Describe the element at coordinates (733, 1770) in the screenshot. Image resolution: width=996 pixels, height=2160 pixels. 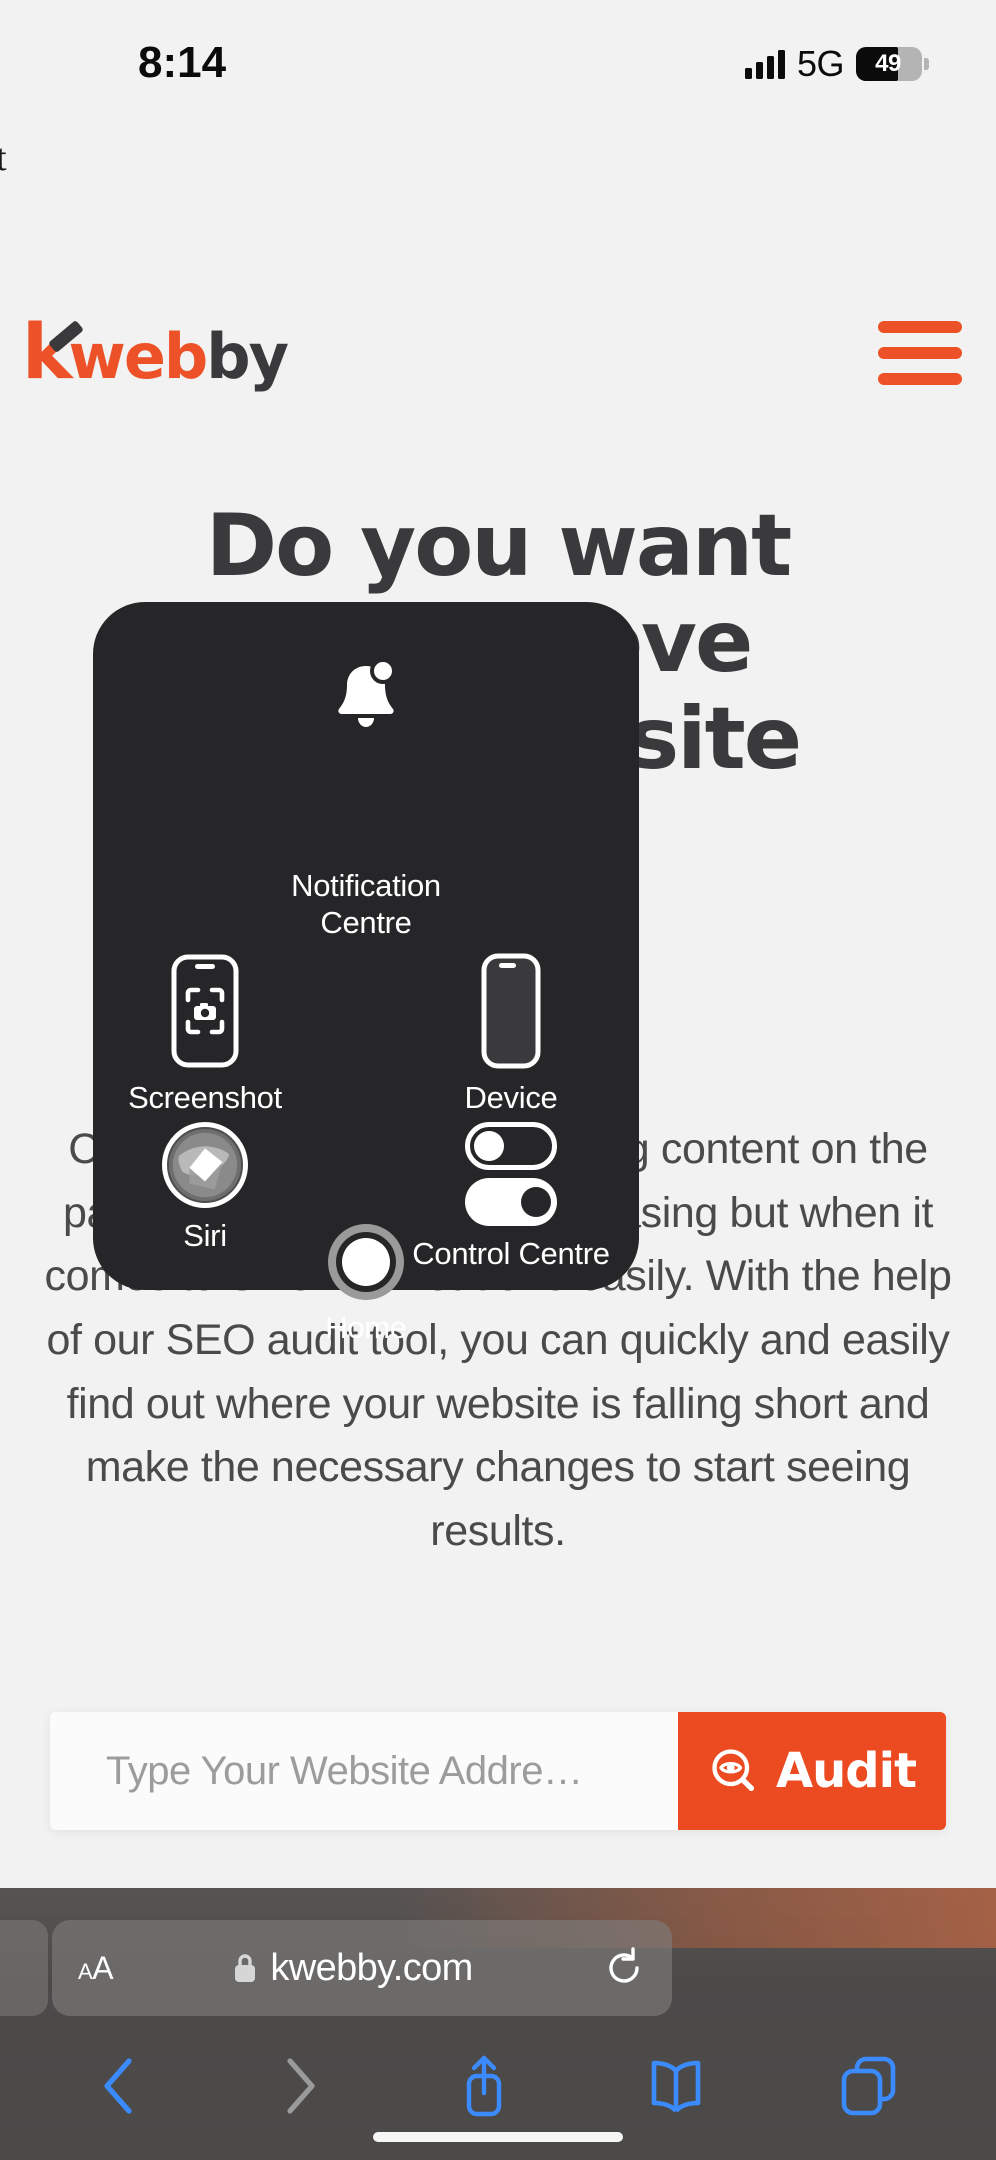
I see `eye-target-icon` at that location.